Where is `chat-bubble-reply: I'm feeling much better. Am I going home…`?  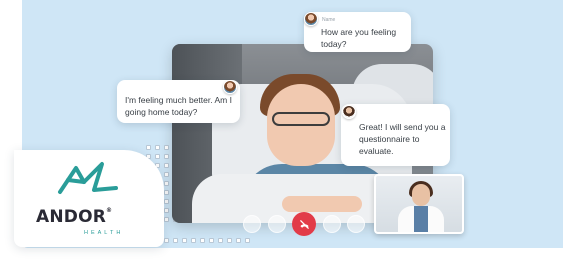 chat-bubble-reply: I'm feeling much better. Am I going home… is located at coordinates (178, 101).